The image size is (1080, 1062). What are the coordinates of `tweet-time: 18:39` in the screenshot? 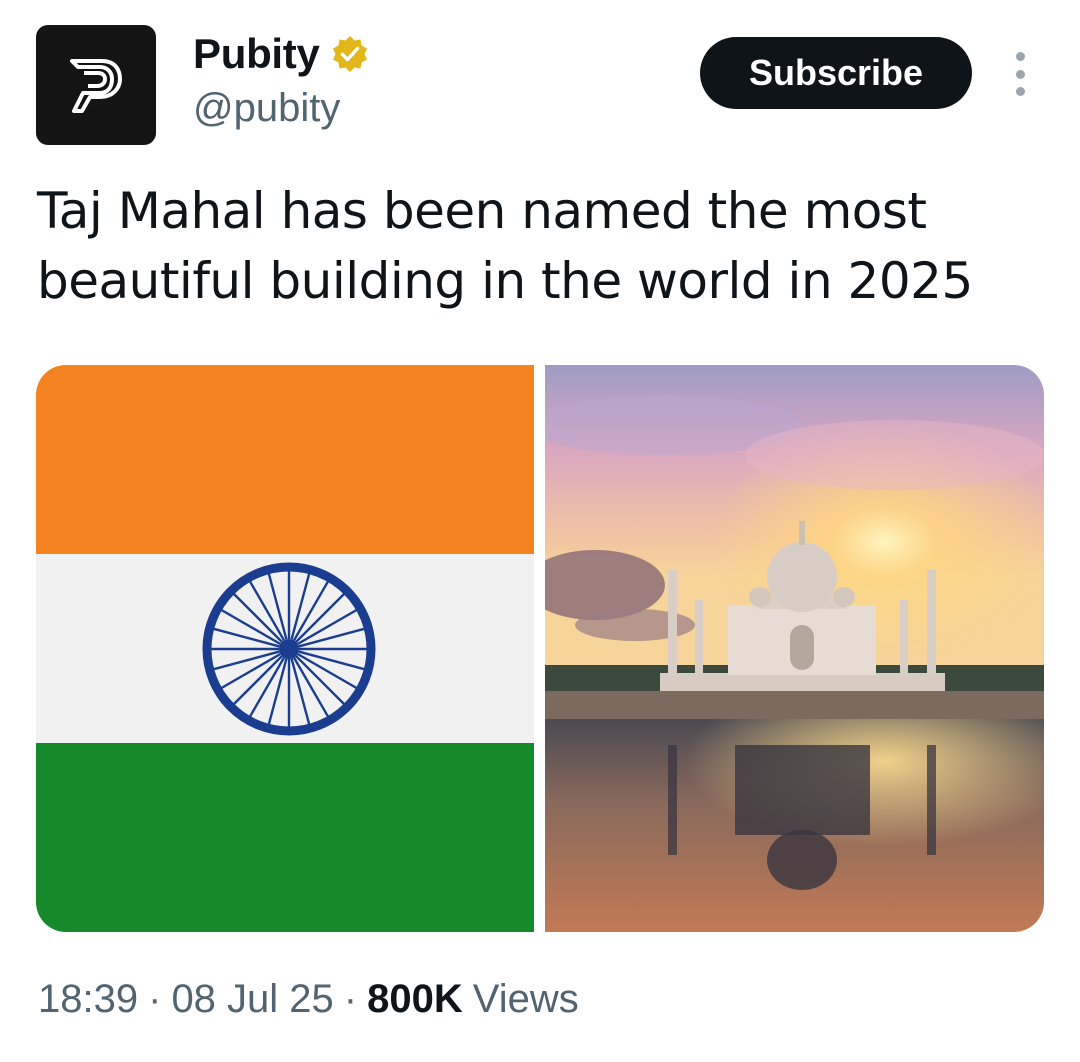 It's located at (88, 999).